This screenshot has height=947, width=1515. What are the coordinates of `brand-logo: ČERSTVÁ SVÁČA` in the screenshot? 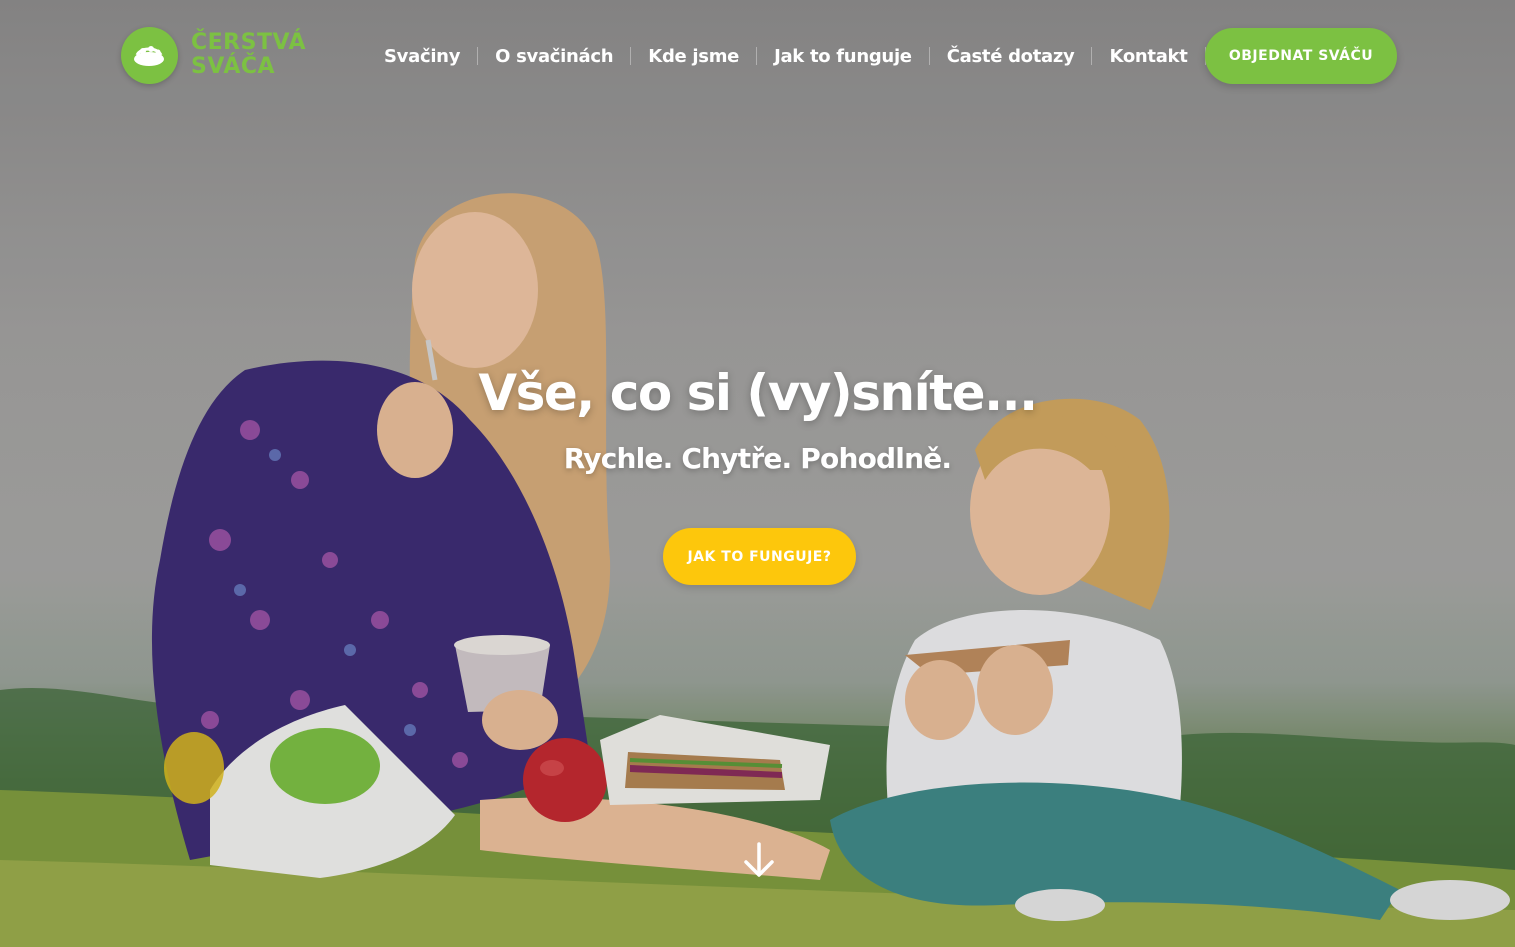 It's located at (213, 56).